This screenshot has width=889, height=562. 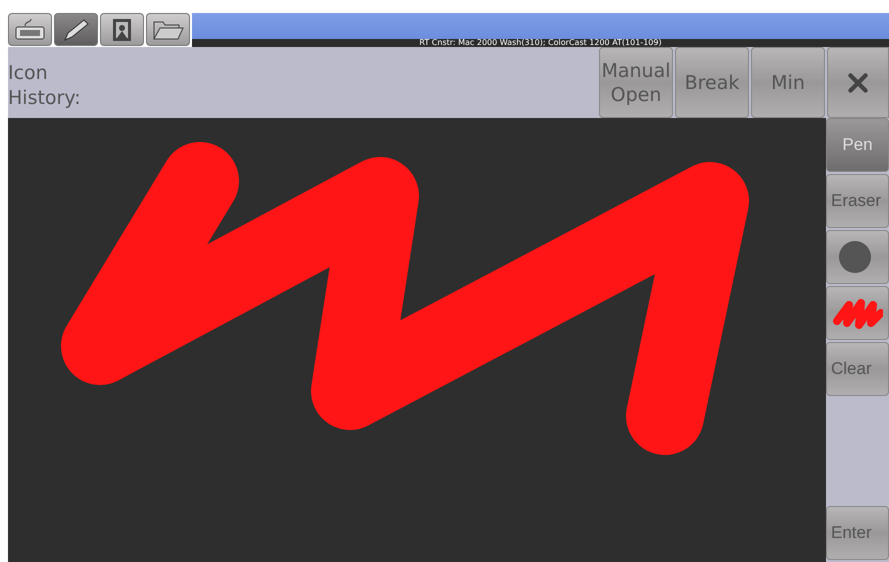 I want to click on circle-icon, so click(x=855, y=257).